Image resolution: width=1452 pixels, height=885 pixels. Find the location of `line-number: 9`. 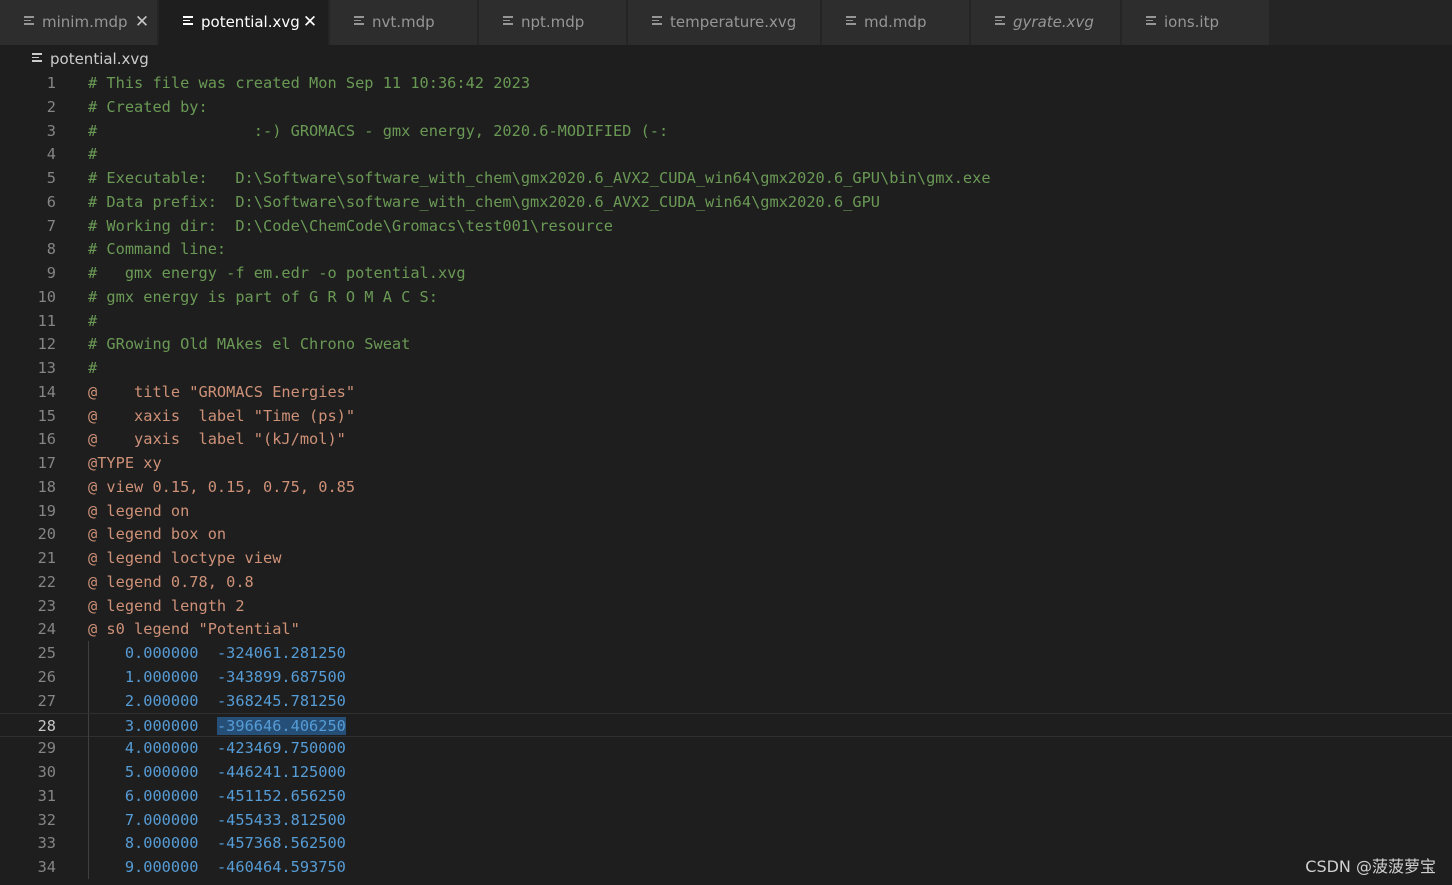

line-number: 9 is located at coordinates (51, 273).